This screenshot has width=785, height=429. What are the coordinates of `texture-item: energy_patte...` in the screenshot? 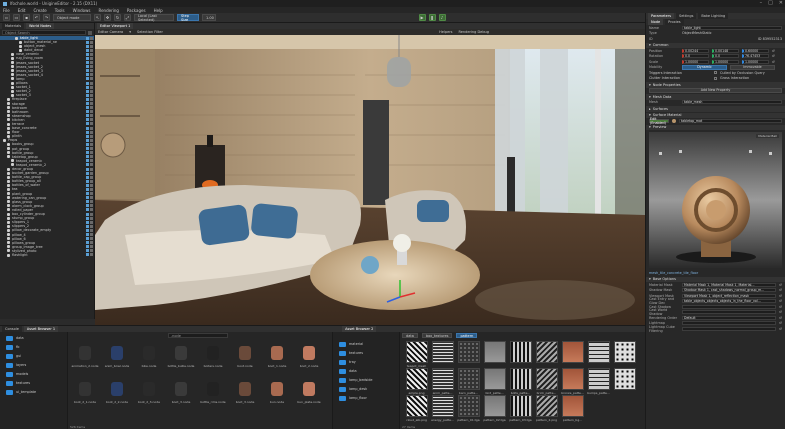 It's located at (442, 409).